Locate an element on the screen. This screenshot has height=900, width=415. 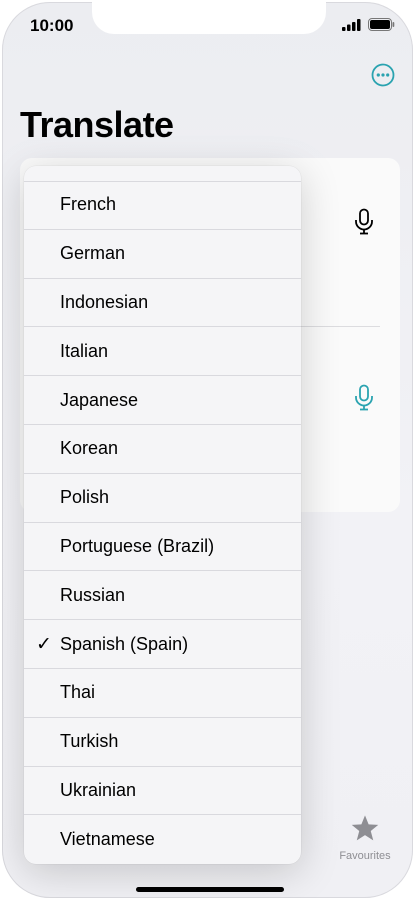
star-icon is located at coordinates (365, 828).